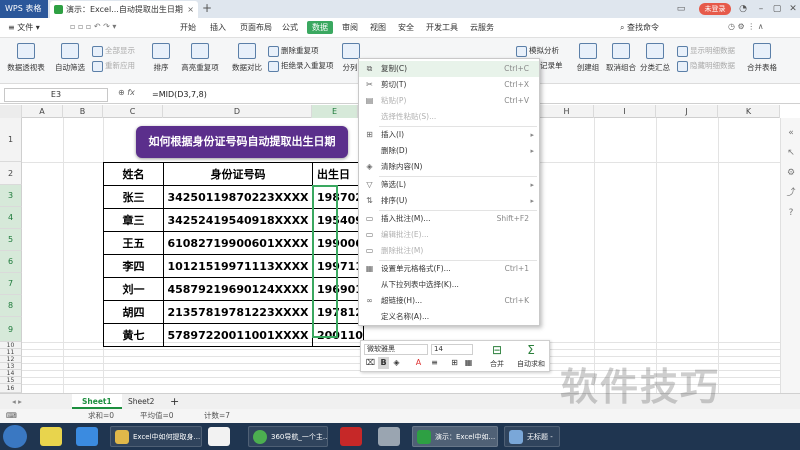 This screenshot has width=800, height=450. What do you see at coordinates (791, 173) in the screenshot?
I see `sidebar-settings-icon: ⚙` at bounding box center [791, 173].